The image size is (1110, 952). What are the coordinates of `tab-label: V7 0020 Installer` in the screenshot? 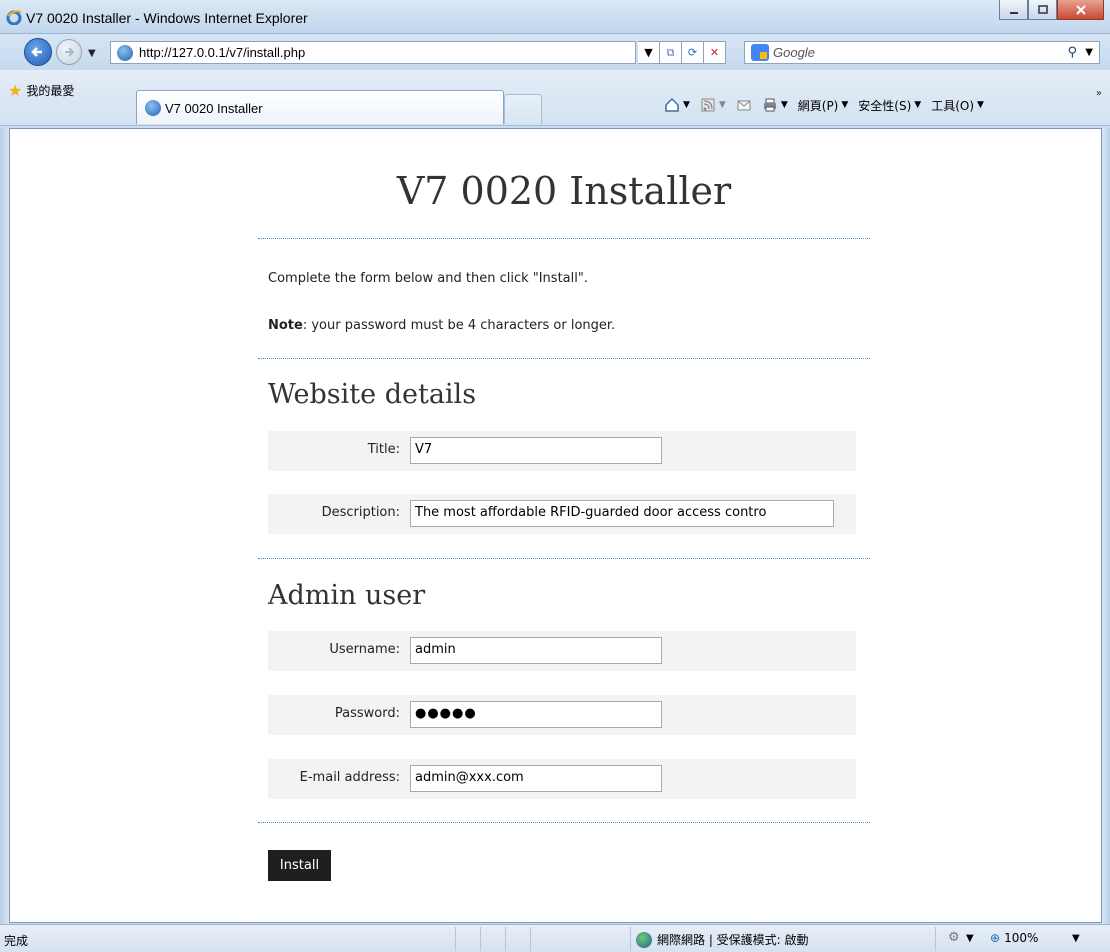 It's located at (214, 108).